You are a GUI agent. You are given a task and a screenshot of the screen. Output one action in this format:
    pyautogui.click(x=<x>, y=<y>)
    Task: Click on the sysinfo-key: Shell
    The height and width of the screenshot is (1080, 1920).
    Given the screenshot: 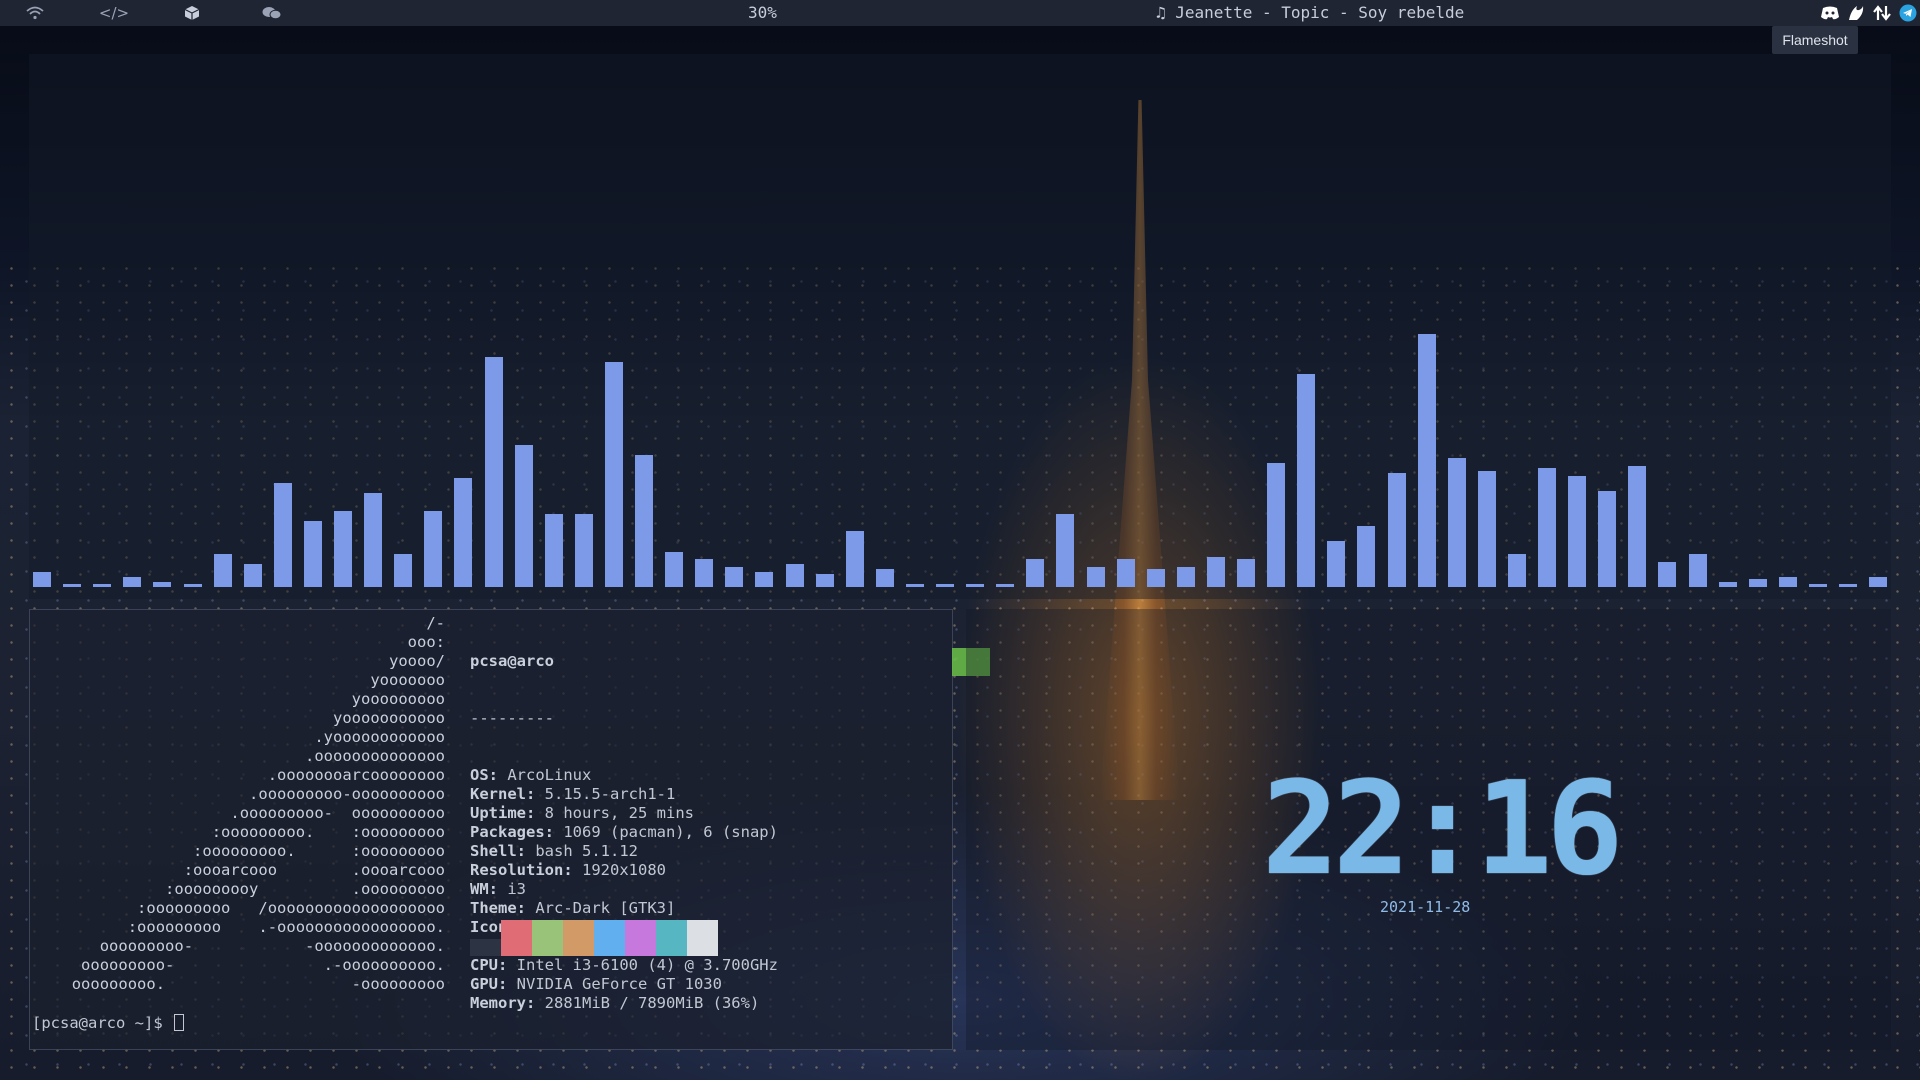 What is the action you would take?
    pyautogui.click(x=493, y=851)
    